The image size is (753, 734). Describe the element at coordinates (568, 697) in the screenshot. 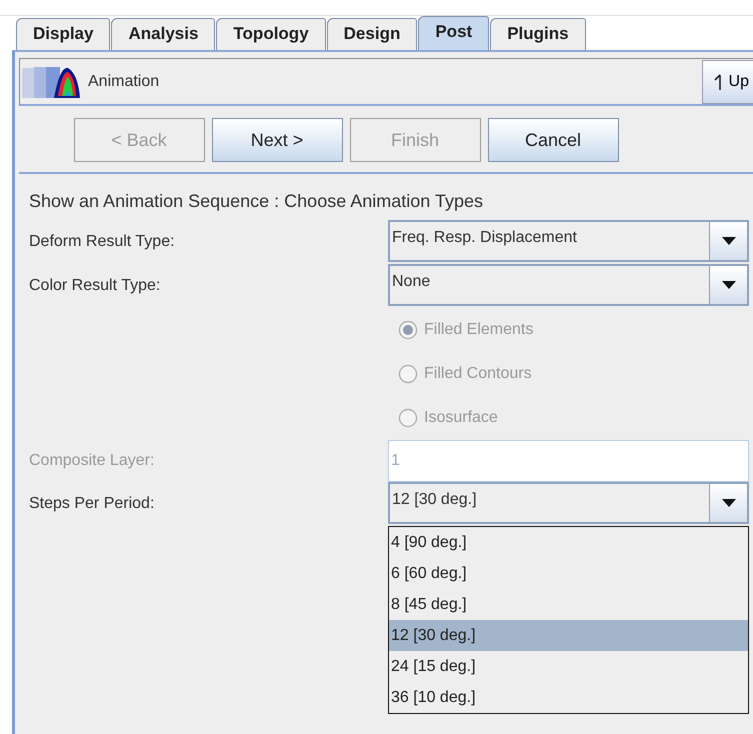

I see `dropdown-option: 36 [10 deg.]` at that location.